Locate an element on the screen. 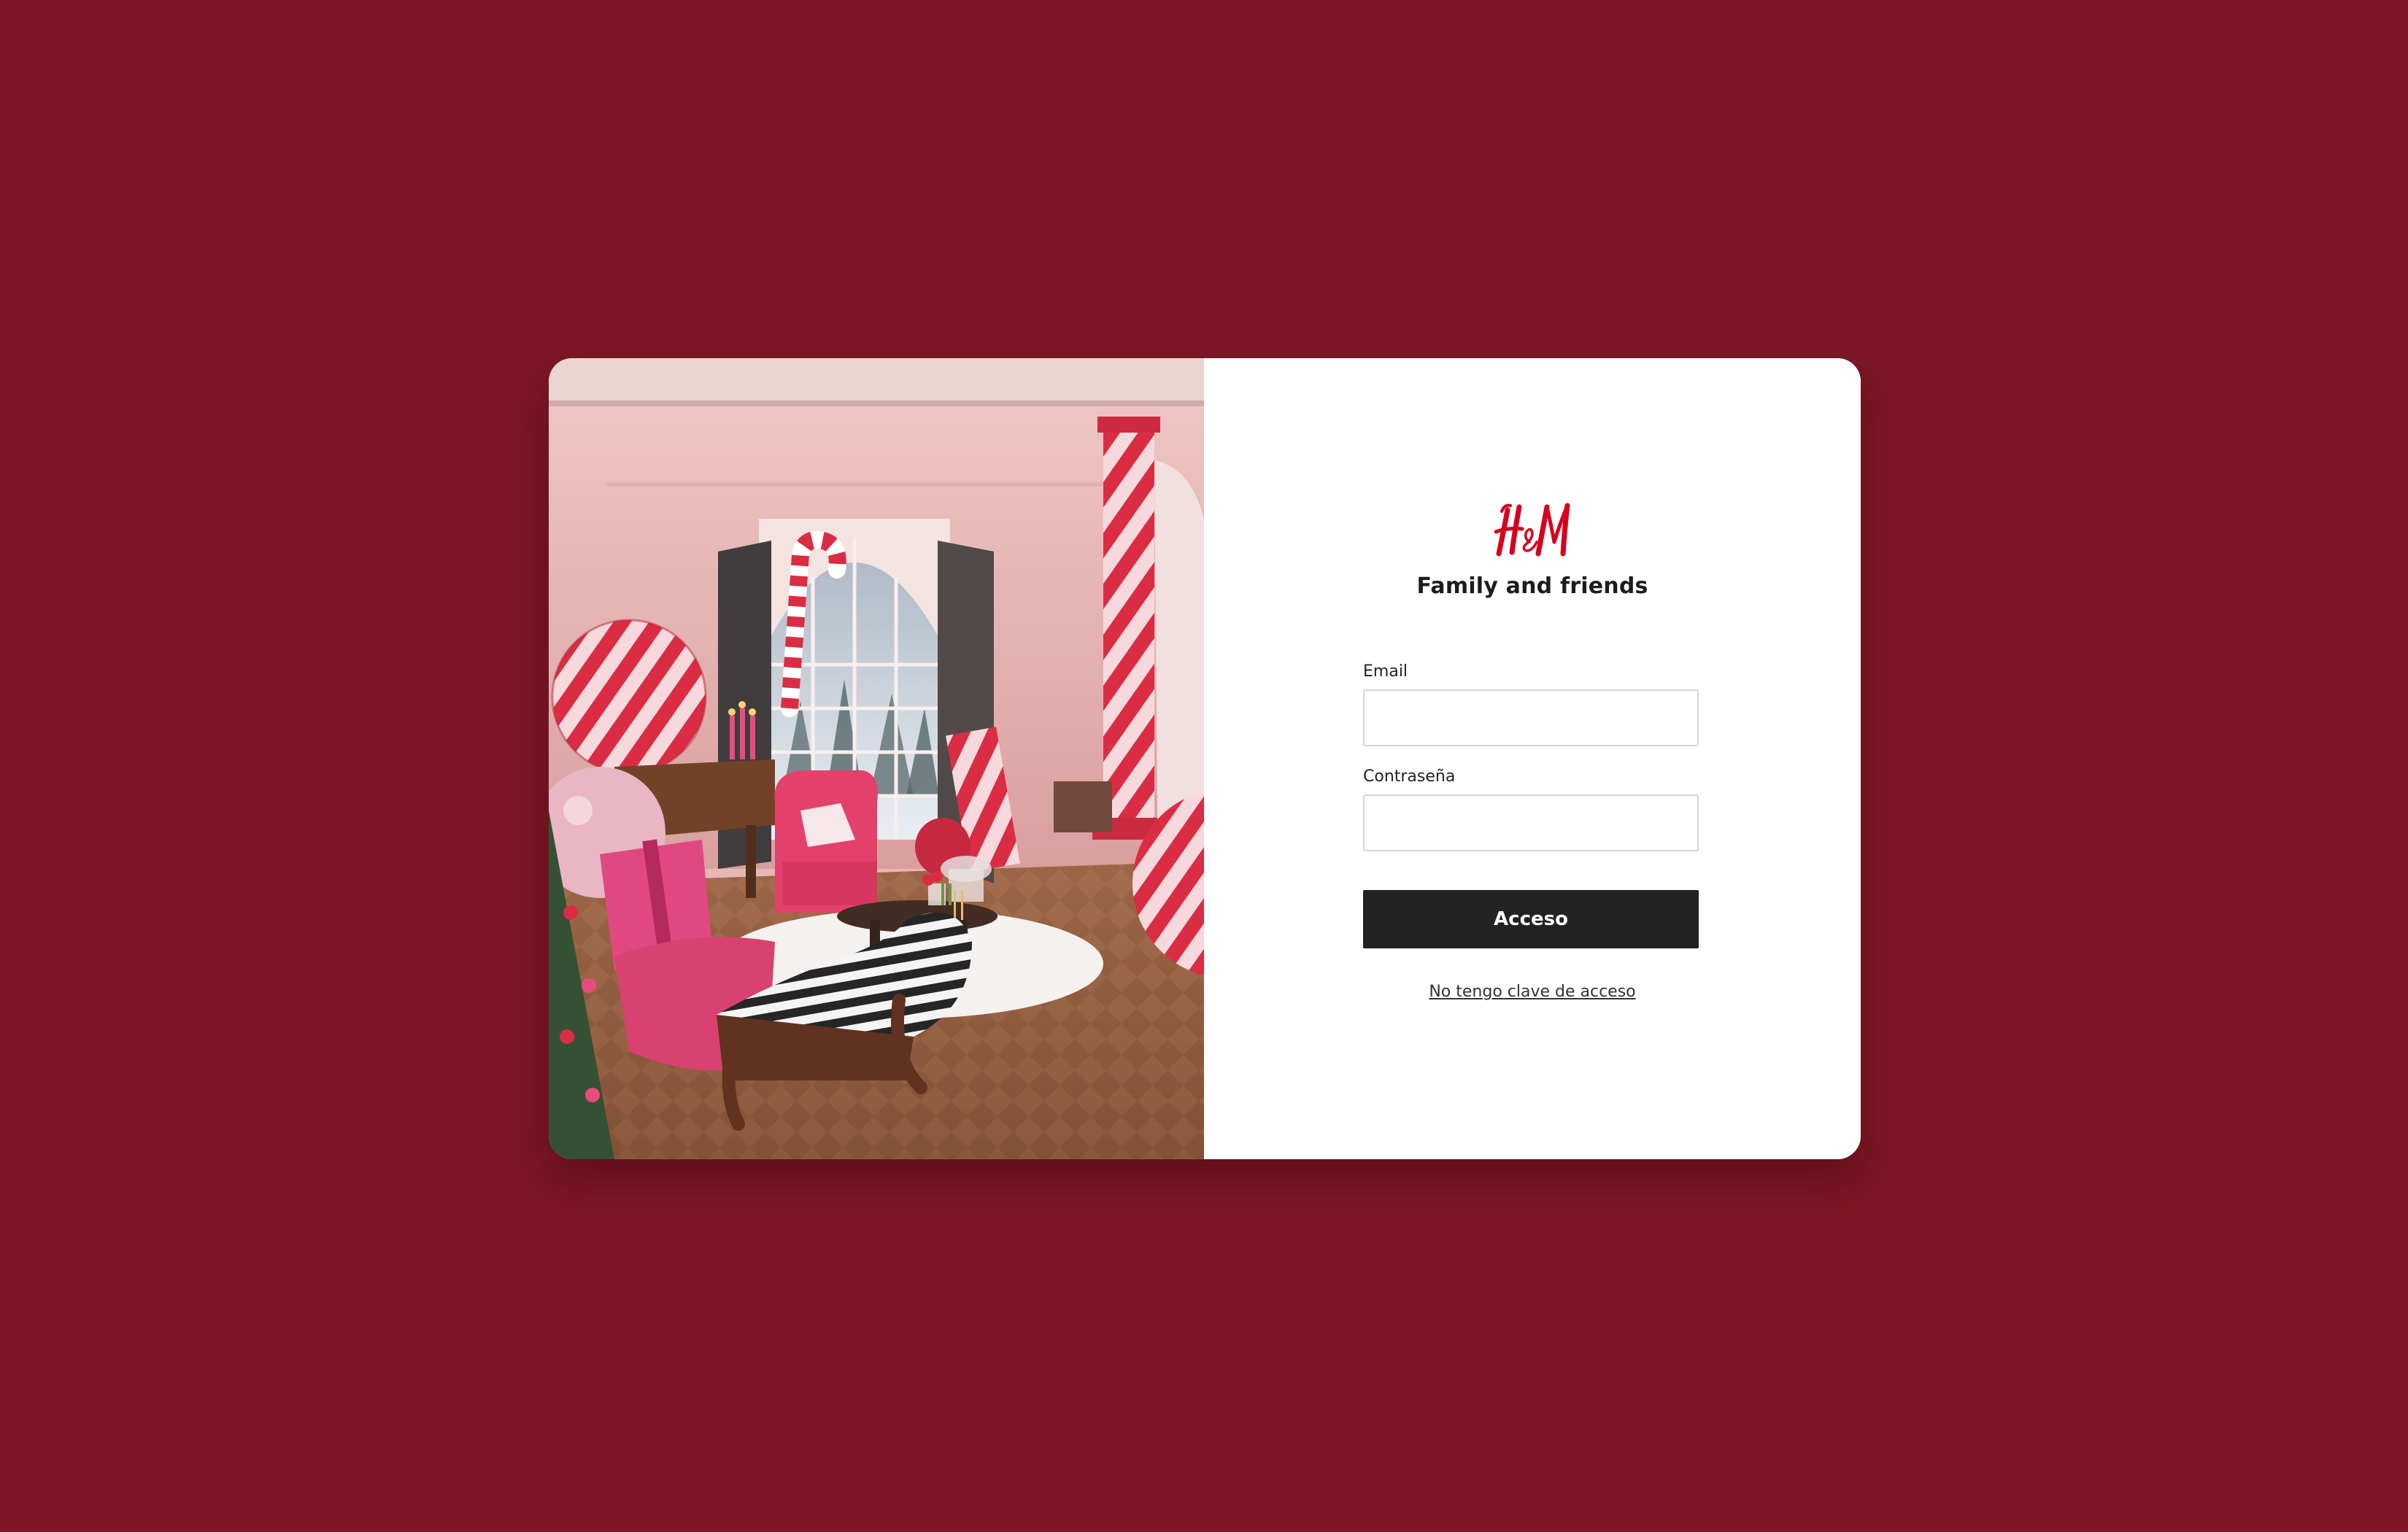 Image resolution: width=2408 pixels, height=1532 pixels. login-button: Acceso is located at coordinates (1531, 919).